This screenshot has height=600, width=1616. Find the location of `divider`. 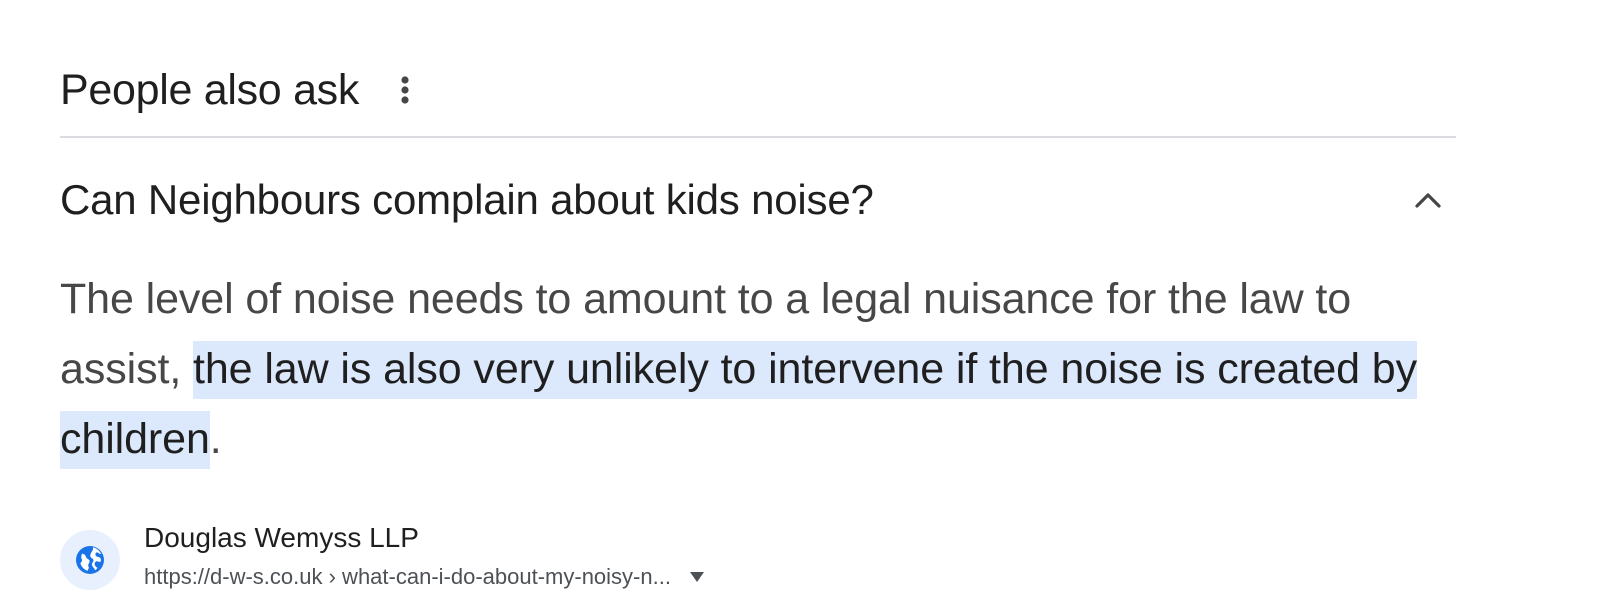

divider is located at coordinates (758, 137).